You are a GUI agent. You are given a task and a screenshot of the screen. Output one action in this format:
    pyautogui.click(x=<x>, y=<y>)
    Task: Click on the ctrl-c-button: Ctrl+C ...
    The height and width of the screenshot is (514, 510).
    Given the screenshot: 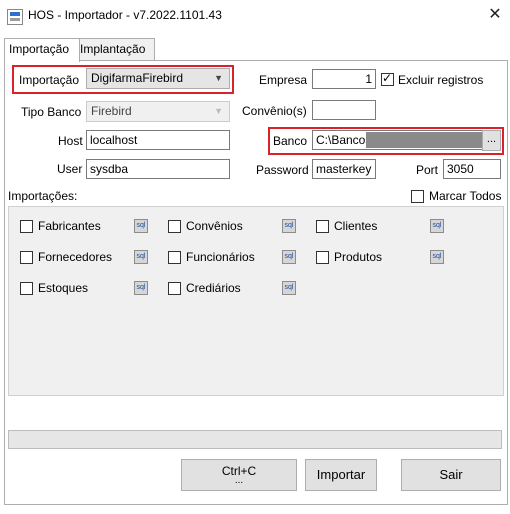 What is the action you would take?
    pyautogui.click(x=239, y=475)
    